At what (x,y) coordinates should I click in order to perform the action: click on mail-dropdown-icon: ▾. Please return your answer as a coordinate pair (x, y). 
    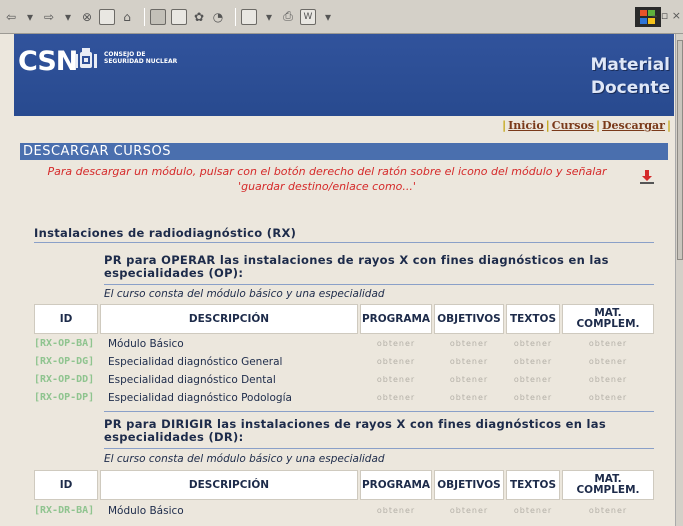
    Looking at the image, I should click on (269, 17).